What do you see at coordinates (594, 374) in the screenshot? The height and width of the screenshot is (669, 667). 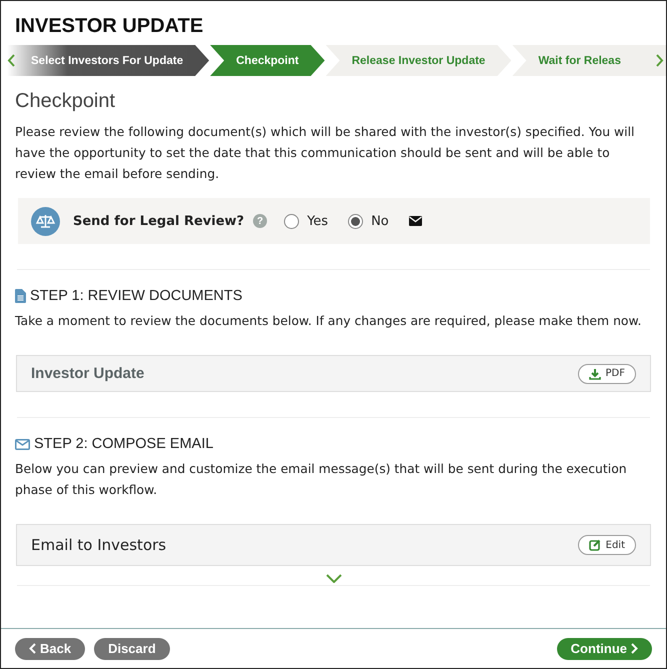 I see `download-icon` at bounding box center [594, 374].